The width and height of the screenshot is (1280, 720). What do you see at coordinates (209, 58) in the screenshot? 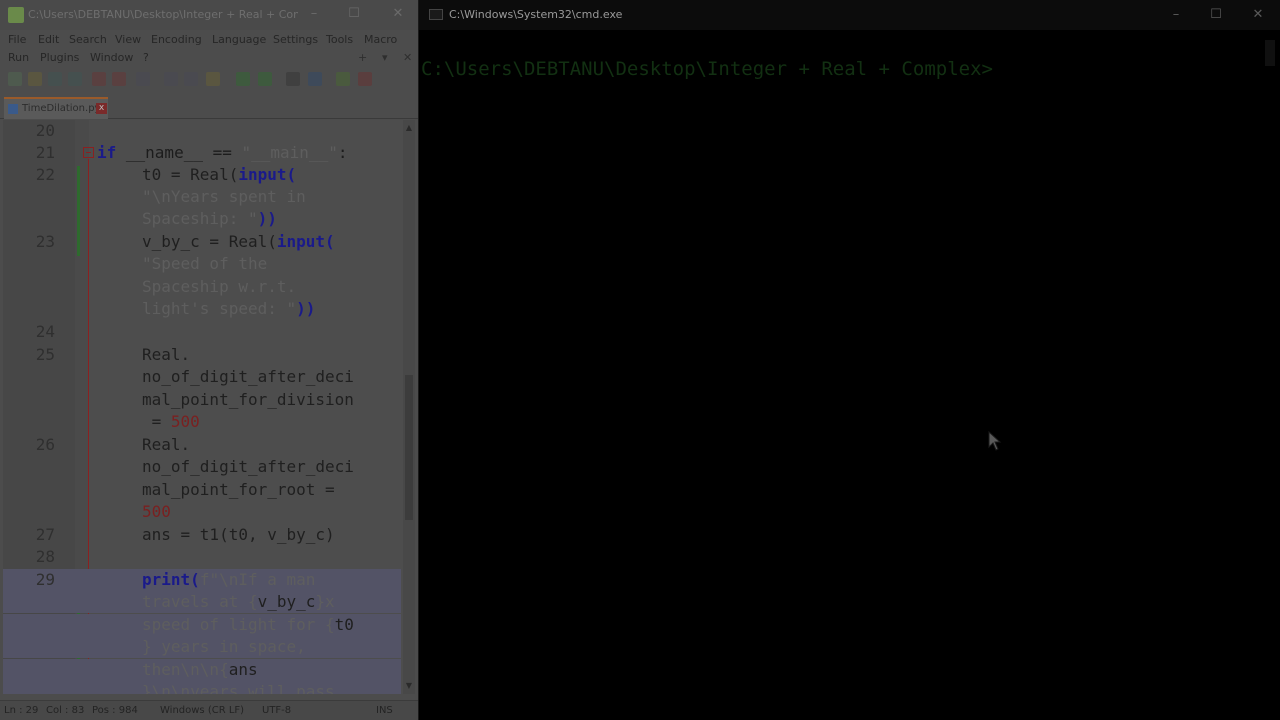
I see `npp-menu-bar-row2: Run Plugins Window ? + ▾ ✕` at bounding box center [209, 58].